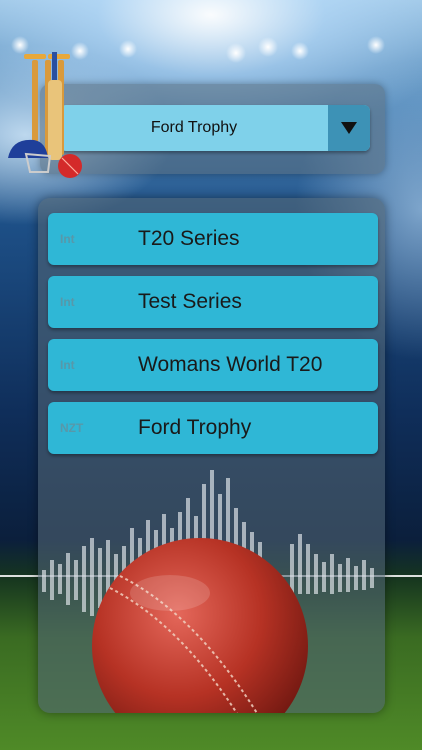 The image size is (422, 750). I want to click on dropdown-button, so click(349, 128).